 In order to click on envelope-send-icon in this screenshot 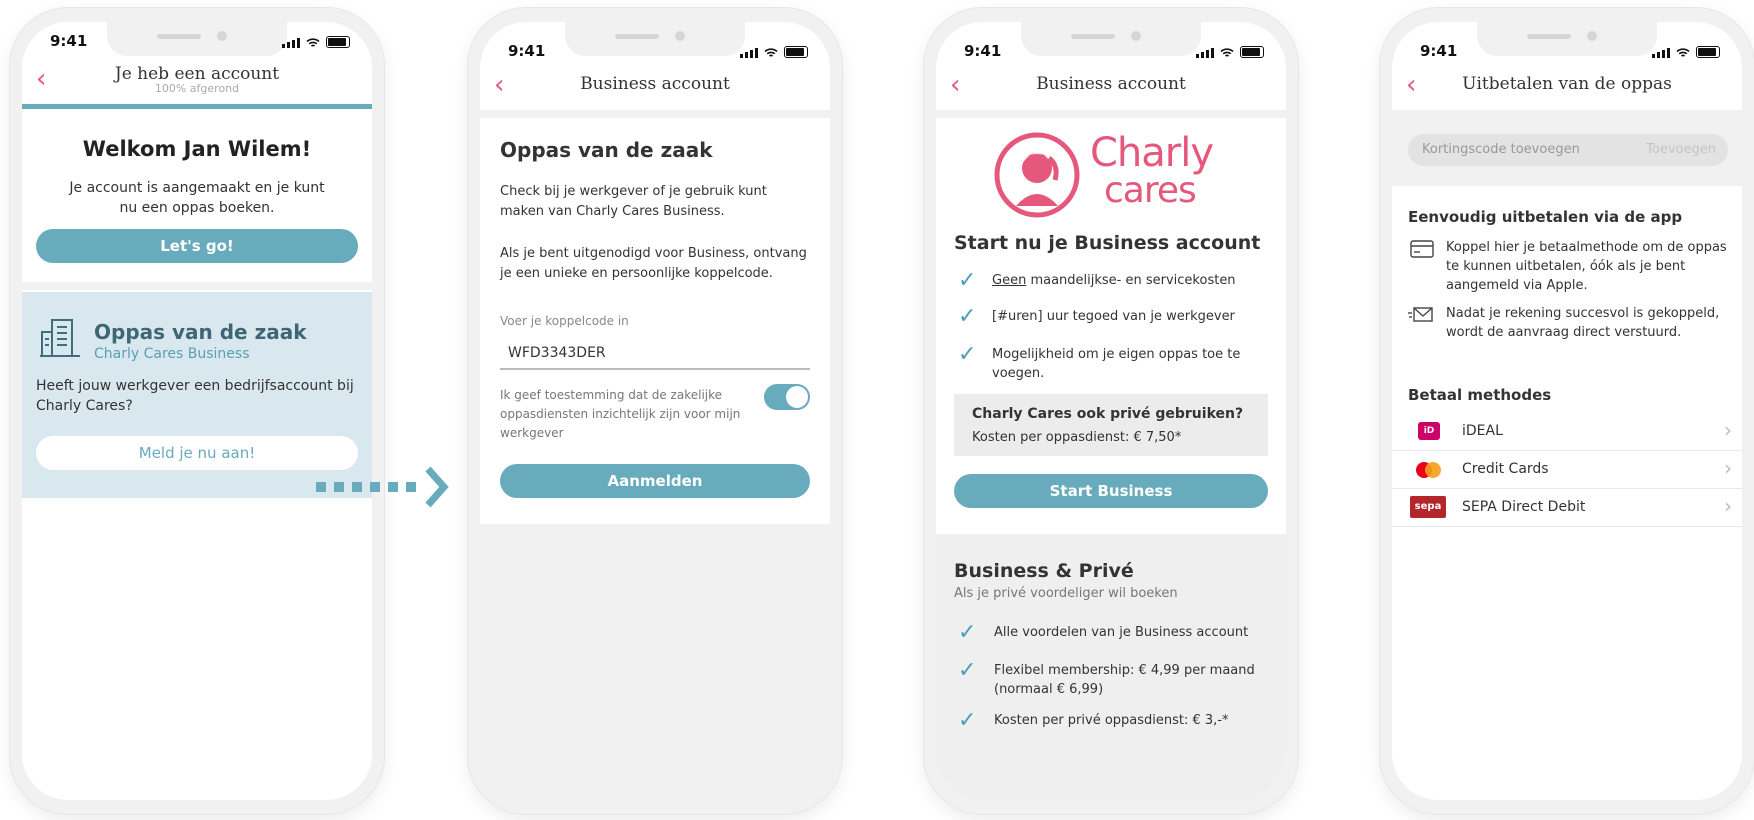, I will do `click(1420, 314)`.